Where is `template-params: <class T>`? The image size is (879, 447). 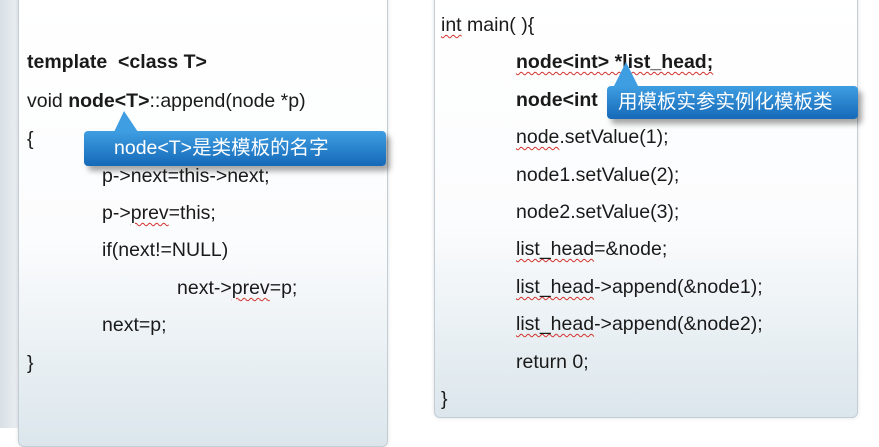
template-params: <class T> is located at coordinates (162, 62).